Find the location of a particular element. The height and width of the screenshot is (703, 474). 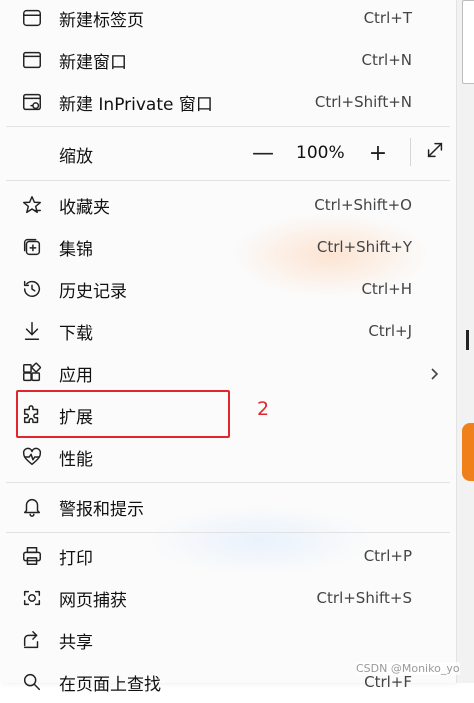

fullscreen-icon is located at coordinates (435, 153).